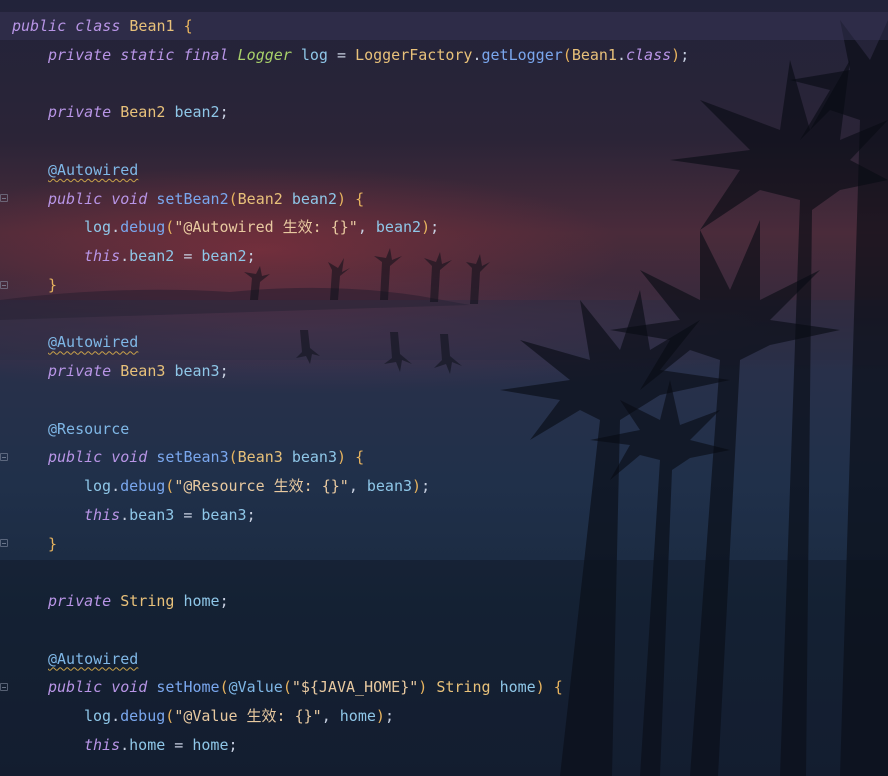 This screenshot has width=888, height=776. What do you see at coordinates (450, 429) in the screenshot?
I see `code-line-15: @Resource` at bounding box center [450, 429].